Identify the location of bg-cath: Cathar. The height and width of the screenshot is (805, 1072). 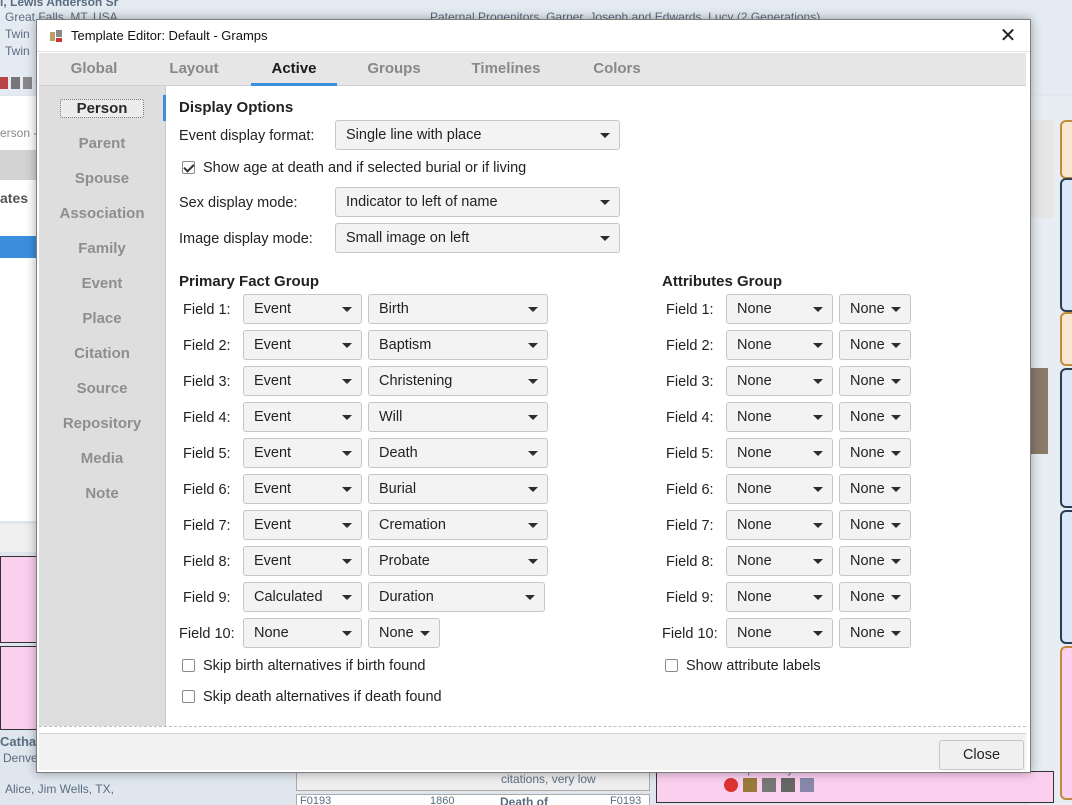
(21, 741).